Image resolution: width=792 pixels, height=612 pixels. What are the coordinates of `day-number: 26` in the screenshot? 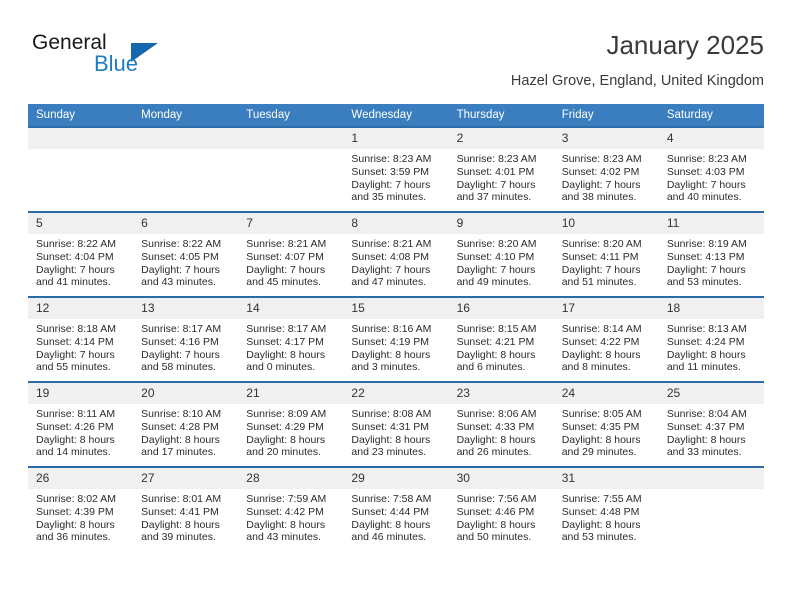 It's located at (81, 478).